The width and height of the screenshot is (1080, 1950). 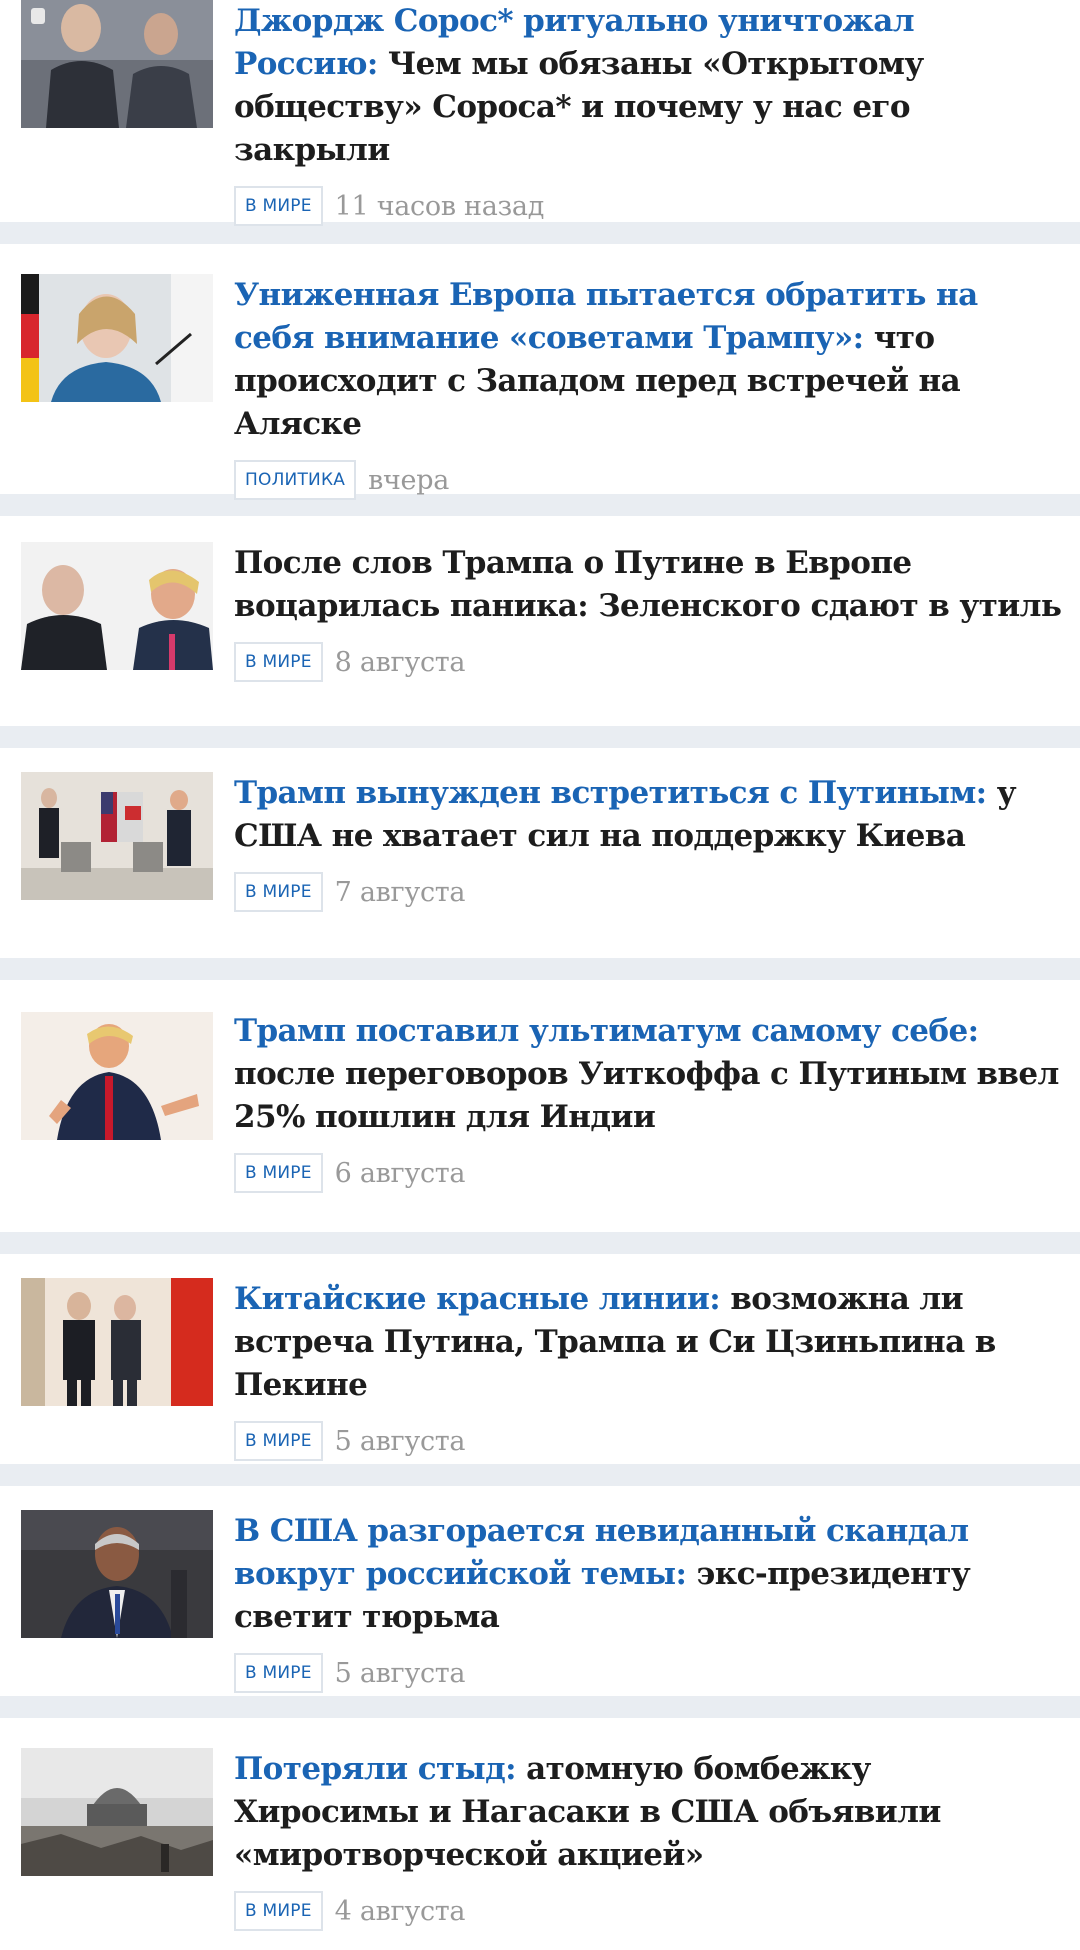 I want to click on article-meta: В МИРЕ 4 августа, so click(x=649, y=1911).